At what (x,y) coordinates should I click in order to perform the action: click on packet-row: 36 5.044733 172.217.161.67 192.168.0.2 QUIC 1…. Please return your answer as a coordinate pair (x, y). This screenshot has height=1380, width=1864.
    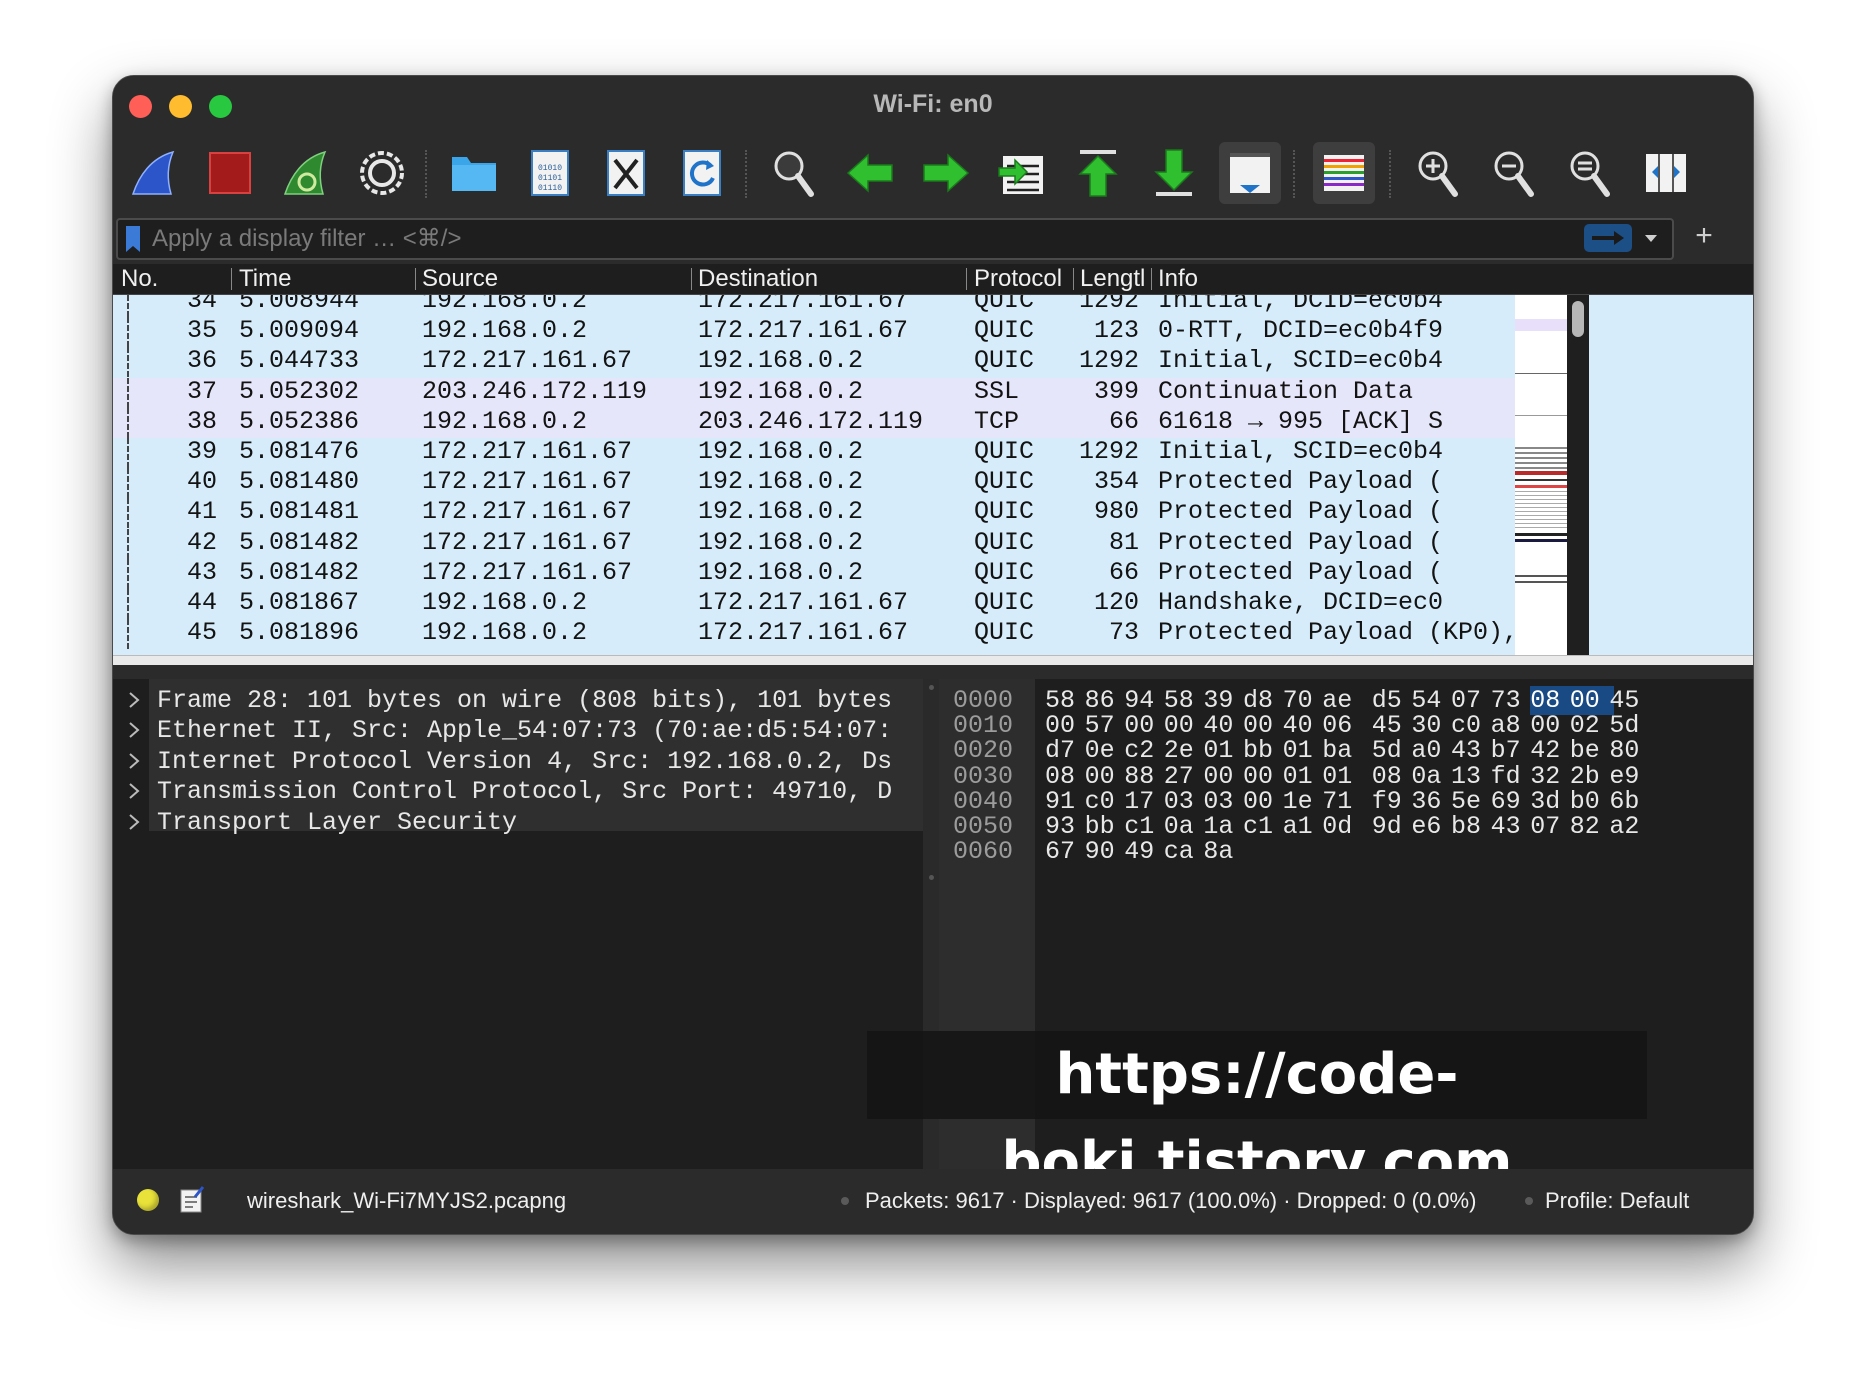
    Looking at the image, I should click on (814, 362).